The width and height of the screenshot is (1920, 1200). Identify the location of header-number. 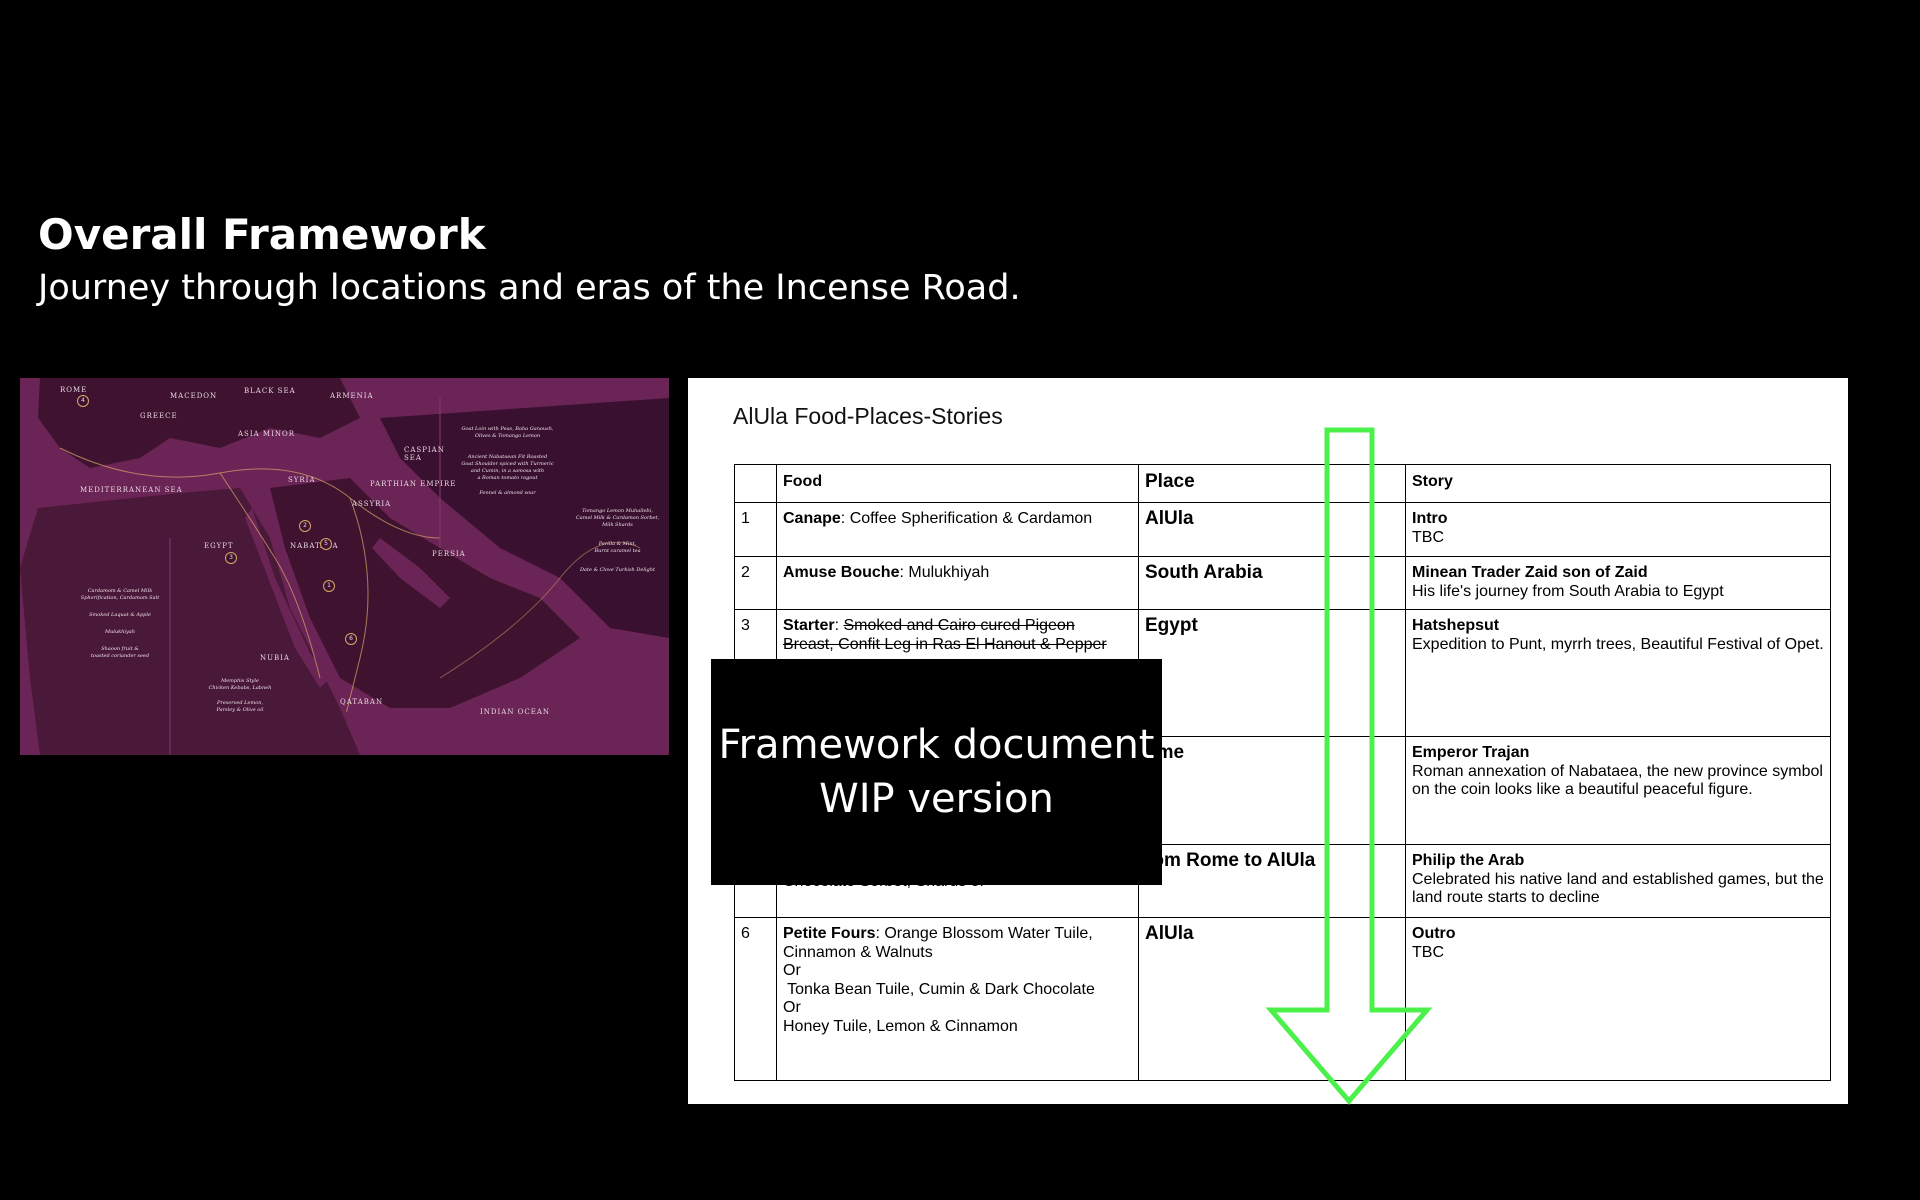
(755, 483).